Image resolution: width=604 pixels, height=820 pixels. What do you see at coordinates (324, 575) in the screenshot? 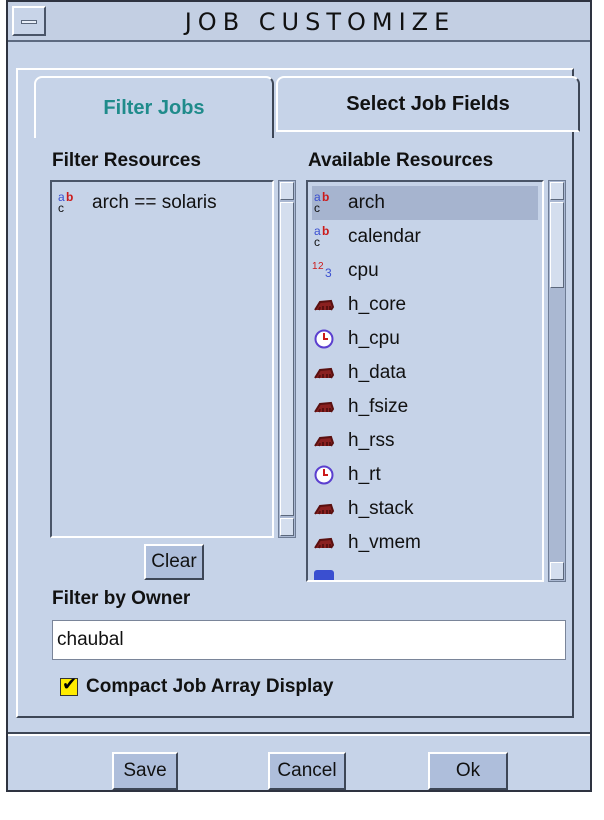
I see `partial-list-item-icon` at bounding box center [324, 575].